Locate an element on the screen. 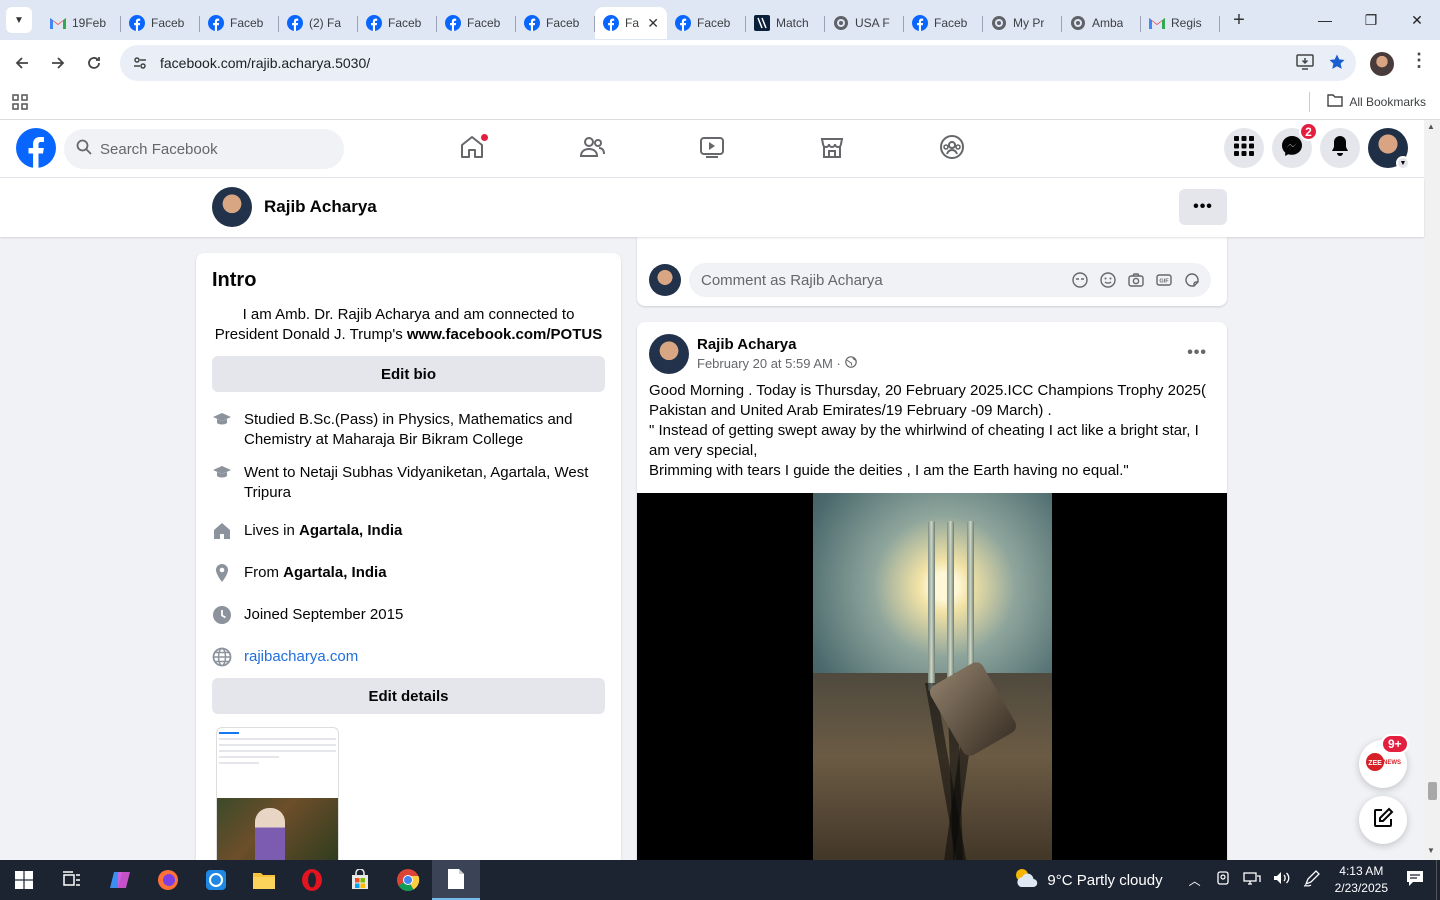 This screenshot has height=900, width=1440. meet-now-icon is located at coordinates (1223, 880).